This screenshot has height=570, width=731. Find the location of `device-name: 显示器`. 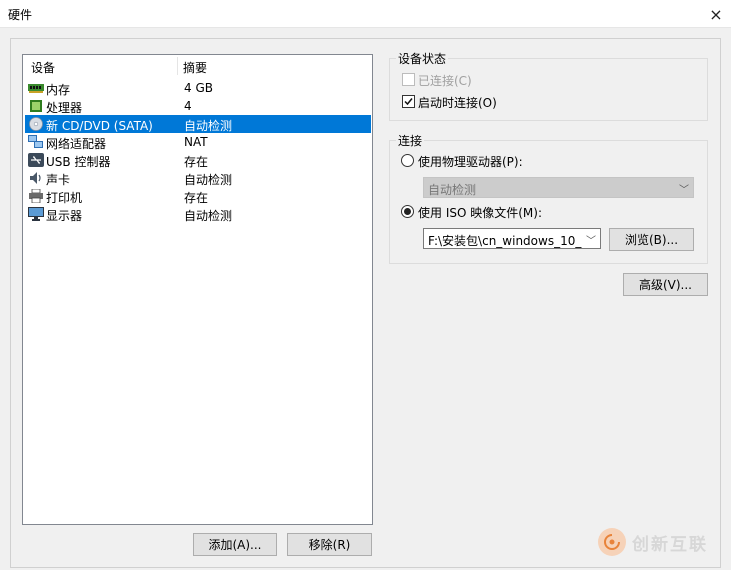

device-name: 显示器 is located at coordinates (64, 216).